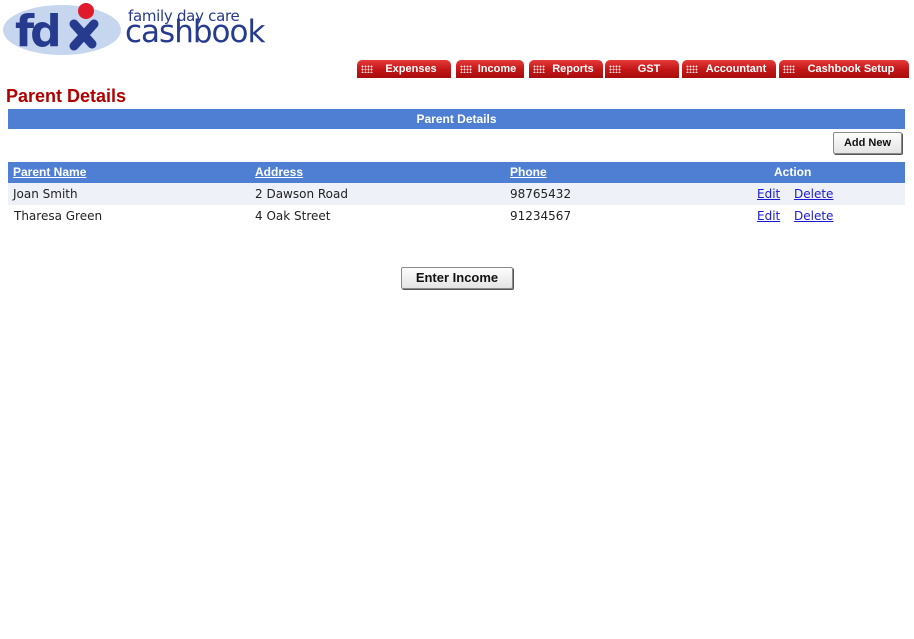  Describe the element at coordinates (573, 69) in the screenshot. I see `tab-label: Reports` at that location.